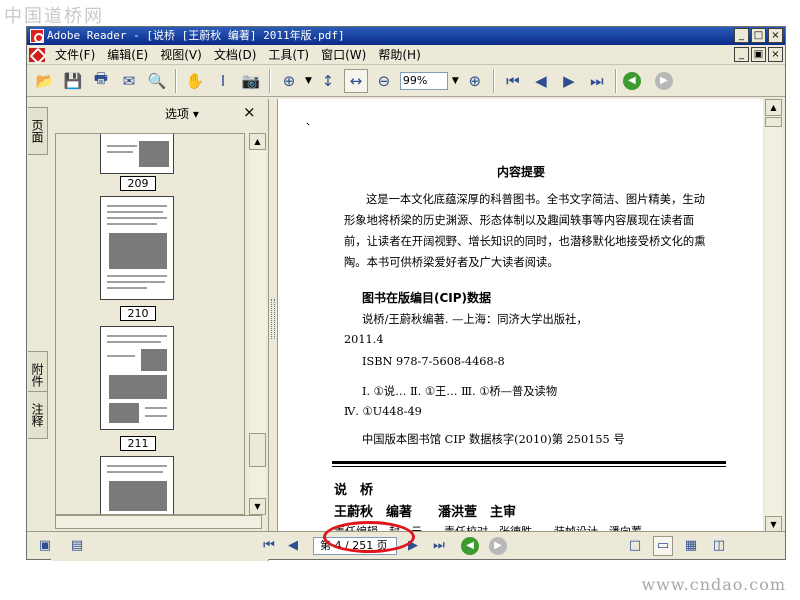  Describe the element at coordinates (328, 81) in the screenshot. I see `actual-size-icon: ↕` at that location.